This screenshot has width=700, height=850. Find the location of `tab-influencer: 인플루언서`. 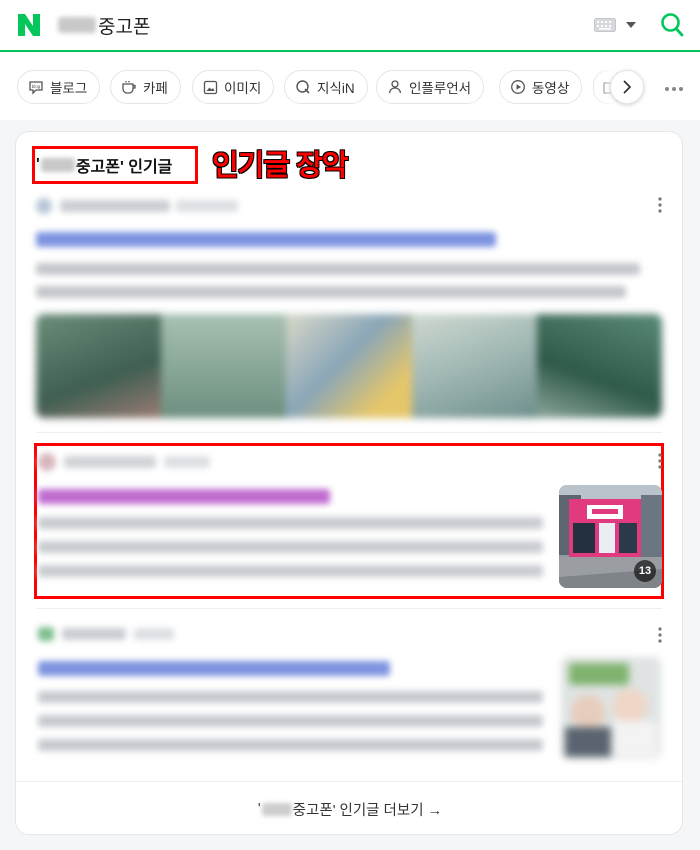

tab-influencer: 인플루언서 is located at coordinates (430, 87).